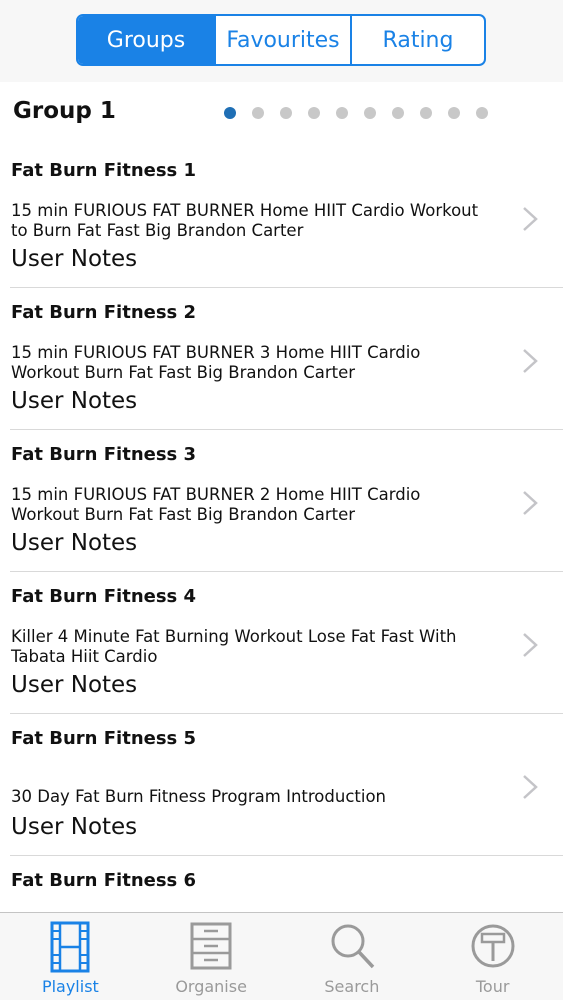 The image size is (563, 1000). I want to click on film-strip-icon, so click(70, 947).